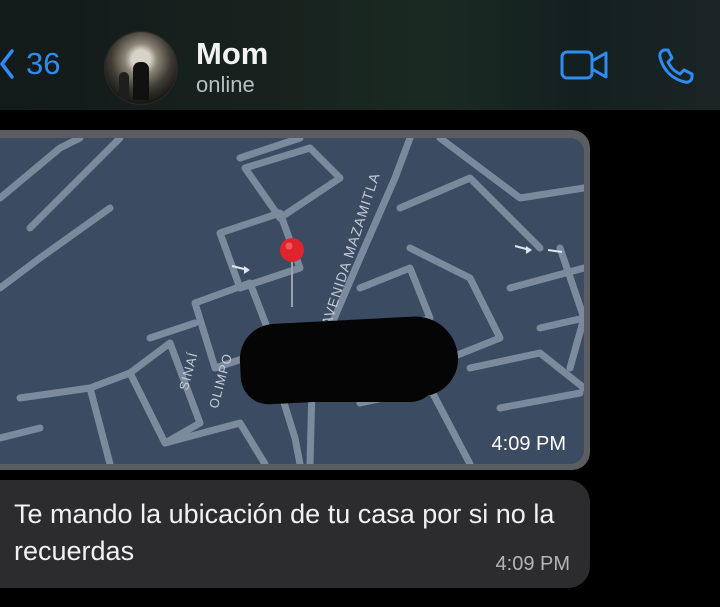 This screenshot has height=607, width=720. What do you see at coordinates (232, 53) in the screenshot?
I see `contact-name: Mom` at bounding box center [232, 53].